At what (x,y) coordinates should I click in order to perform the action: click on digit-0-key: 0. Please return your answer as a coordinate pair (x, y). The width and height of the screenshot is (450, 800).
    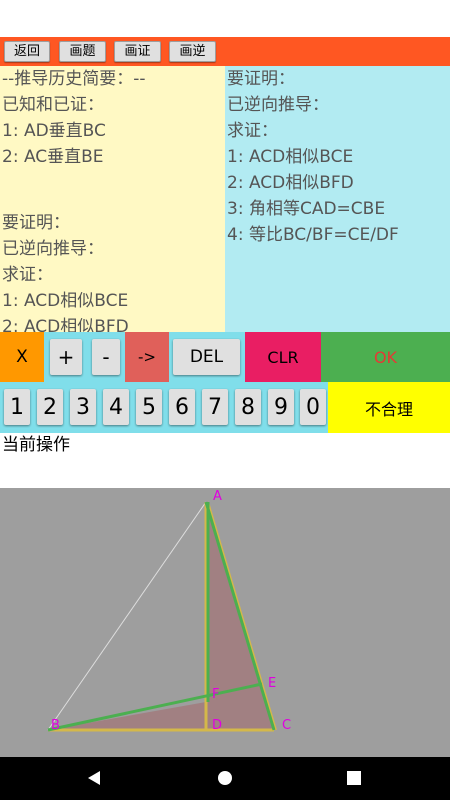
    Looking at the image, I should click on (313, 407).